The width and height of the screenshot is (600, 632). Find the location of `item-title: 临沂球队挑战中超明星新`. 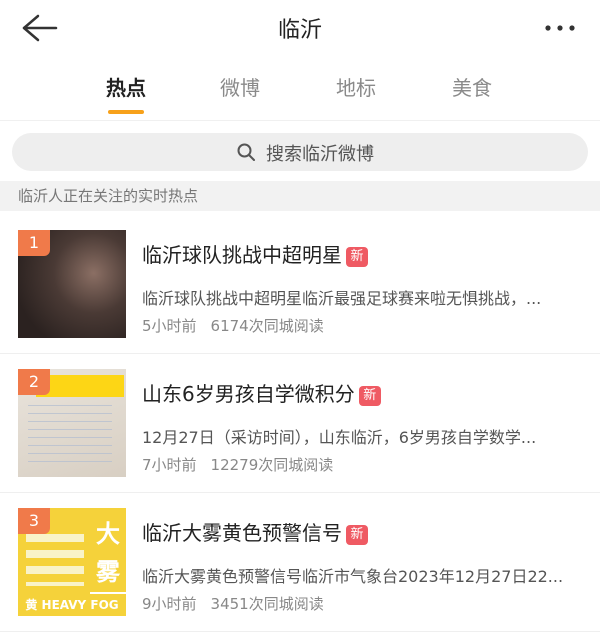

item-title: 临沂球队挑战中超明星新 is located at coordinates (255, 253).